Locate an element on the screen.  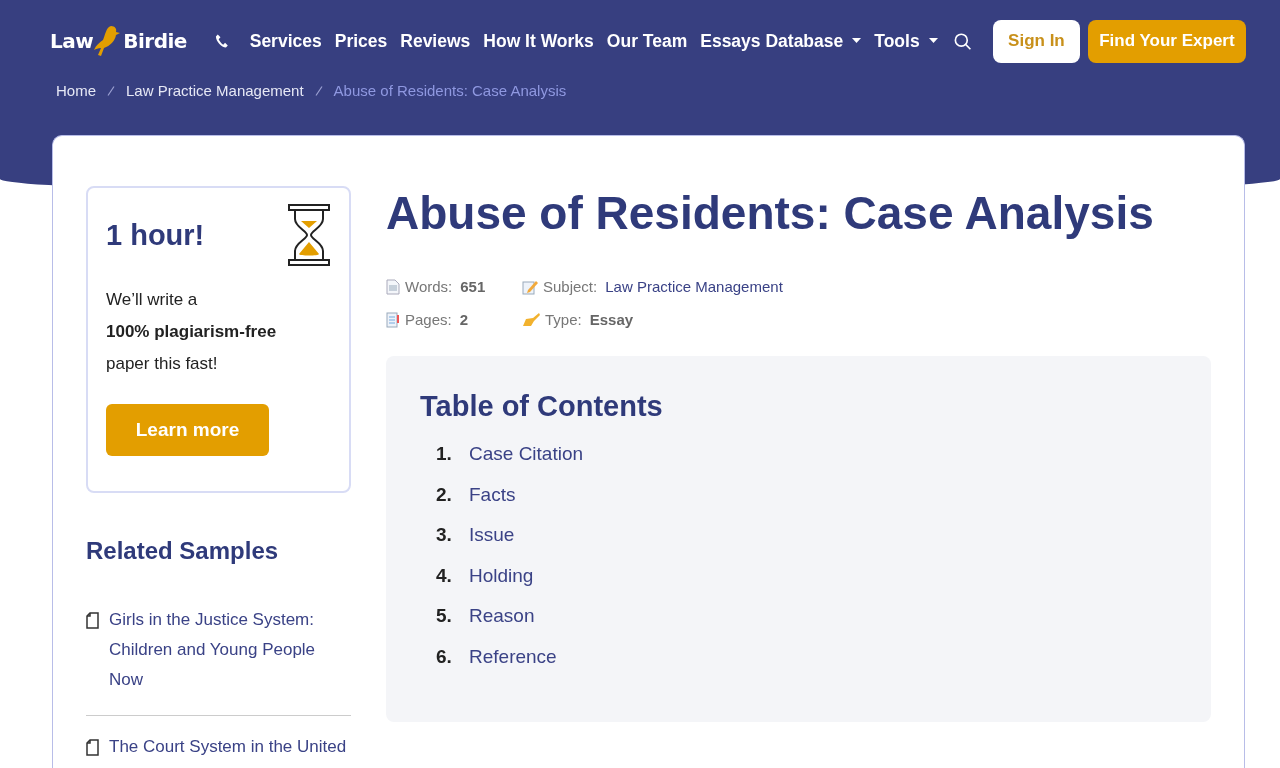
search-icon is located at coordinates (962, 41).